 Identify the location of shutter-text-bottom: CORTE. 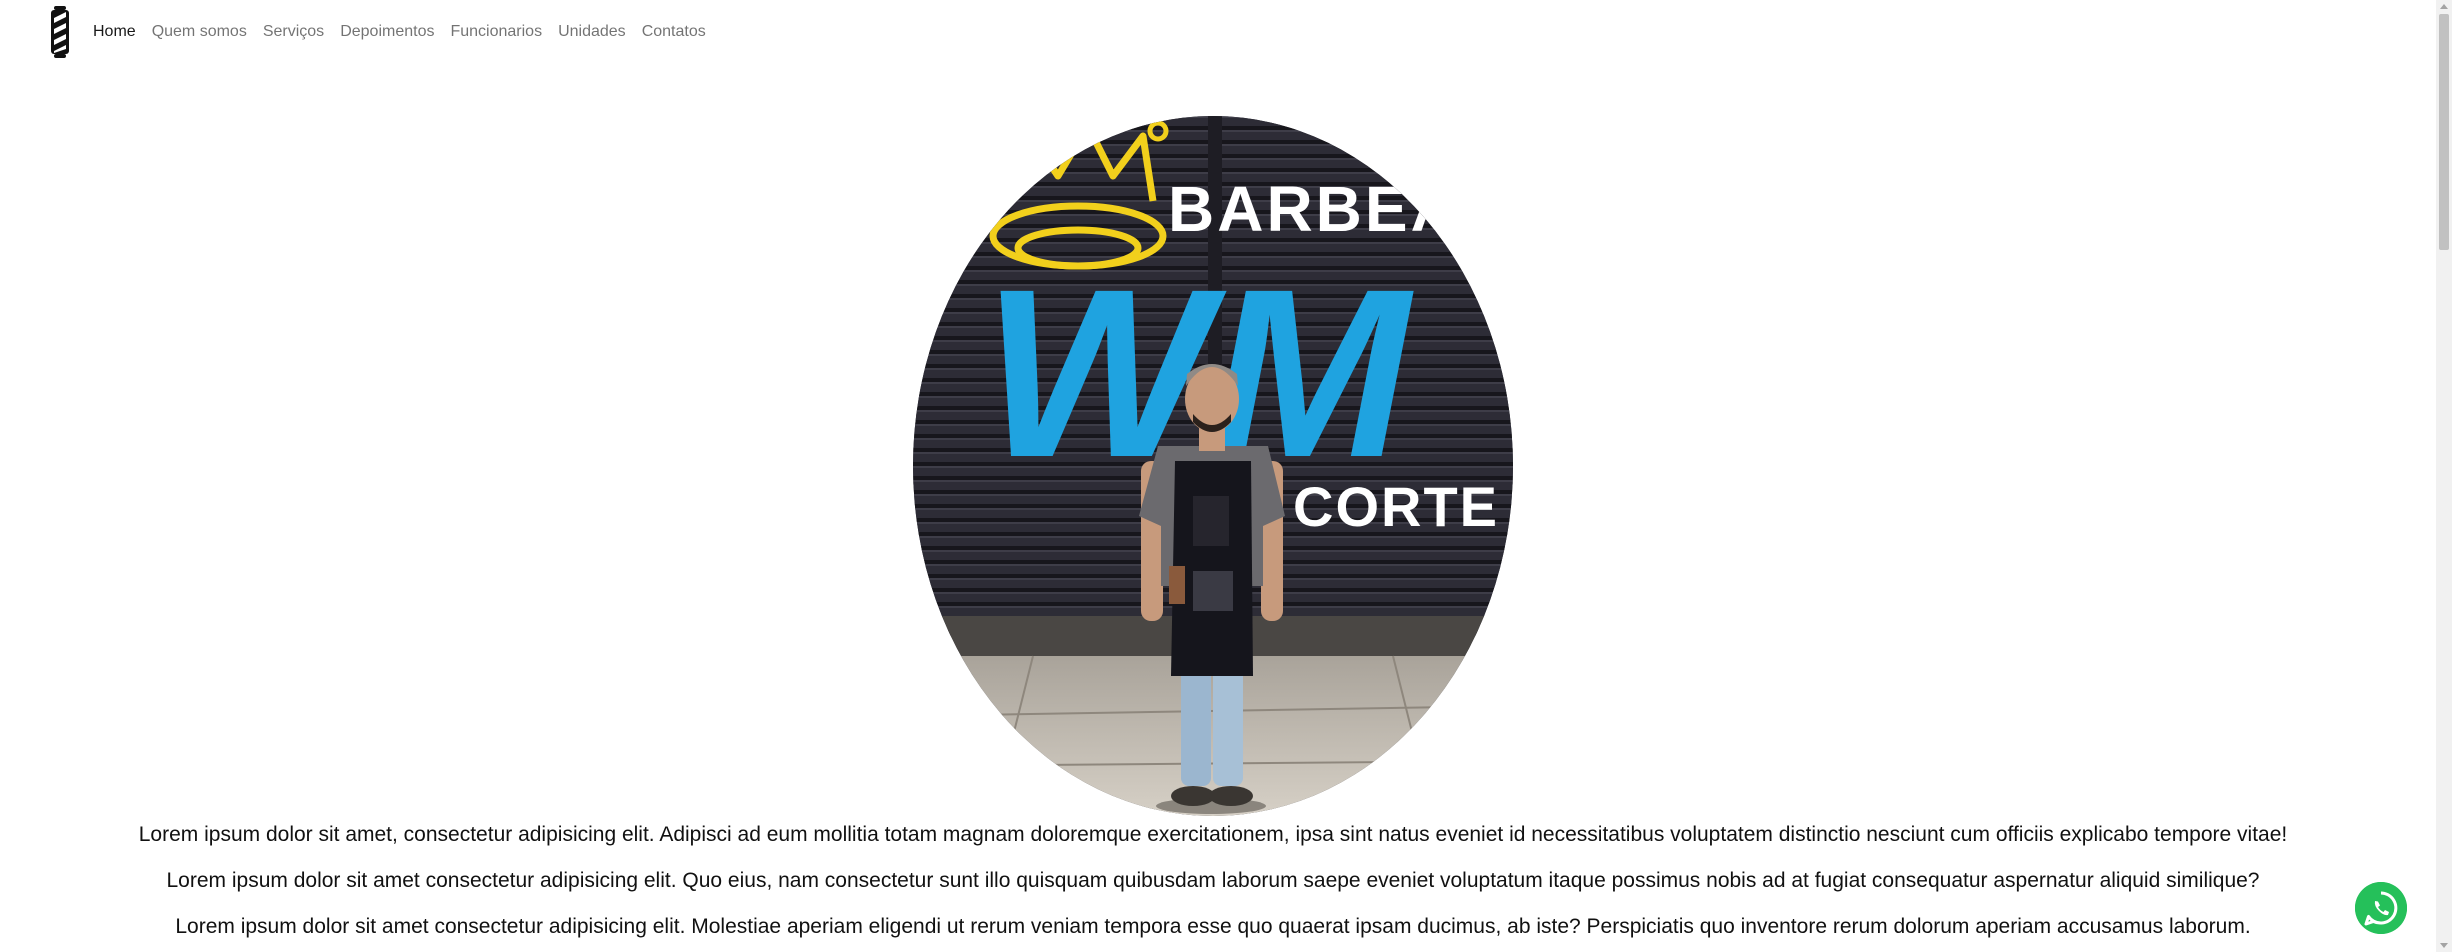
(1396, 506).